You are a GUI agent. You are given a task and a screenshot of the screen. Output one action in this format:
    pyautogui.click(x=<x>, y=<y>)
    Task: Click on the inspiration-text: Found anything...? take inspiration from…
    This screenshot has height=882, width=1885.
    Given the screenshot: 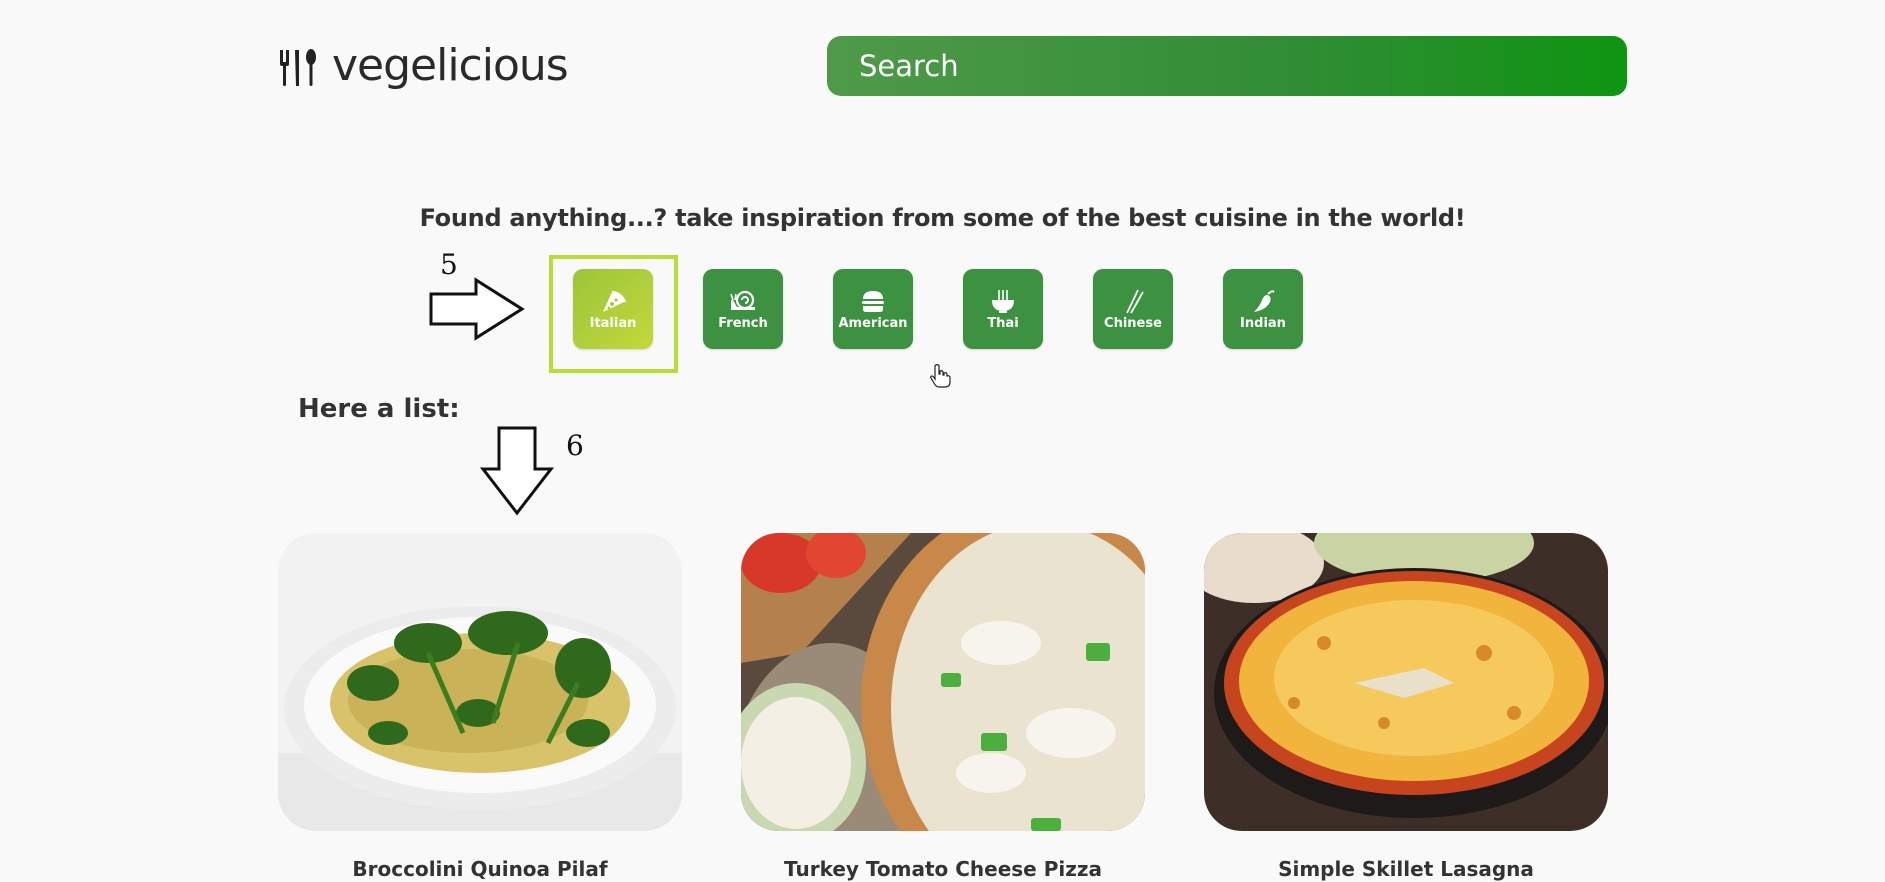 What is the action you would take?
    pyautogui.click(x=942, y=218)
    